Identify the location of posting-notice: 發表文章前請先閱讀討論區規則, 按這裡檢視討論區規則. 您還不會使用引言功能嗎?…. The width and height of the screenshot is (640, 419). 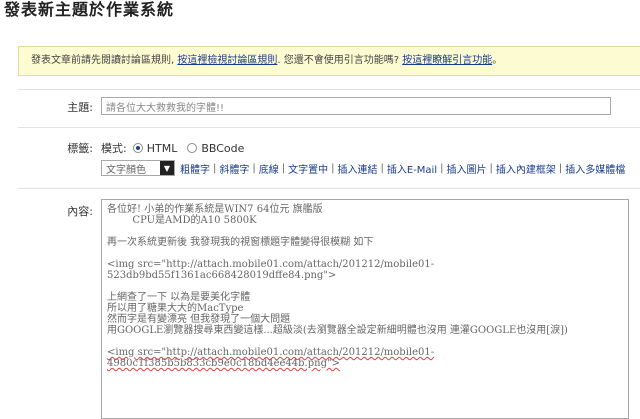
(329, 61).